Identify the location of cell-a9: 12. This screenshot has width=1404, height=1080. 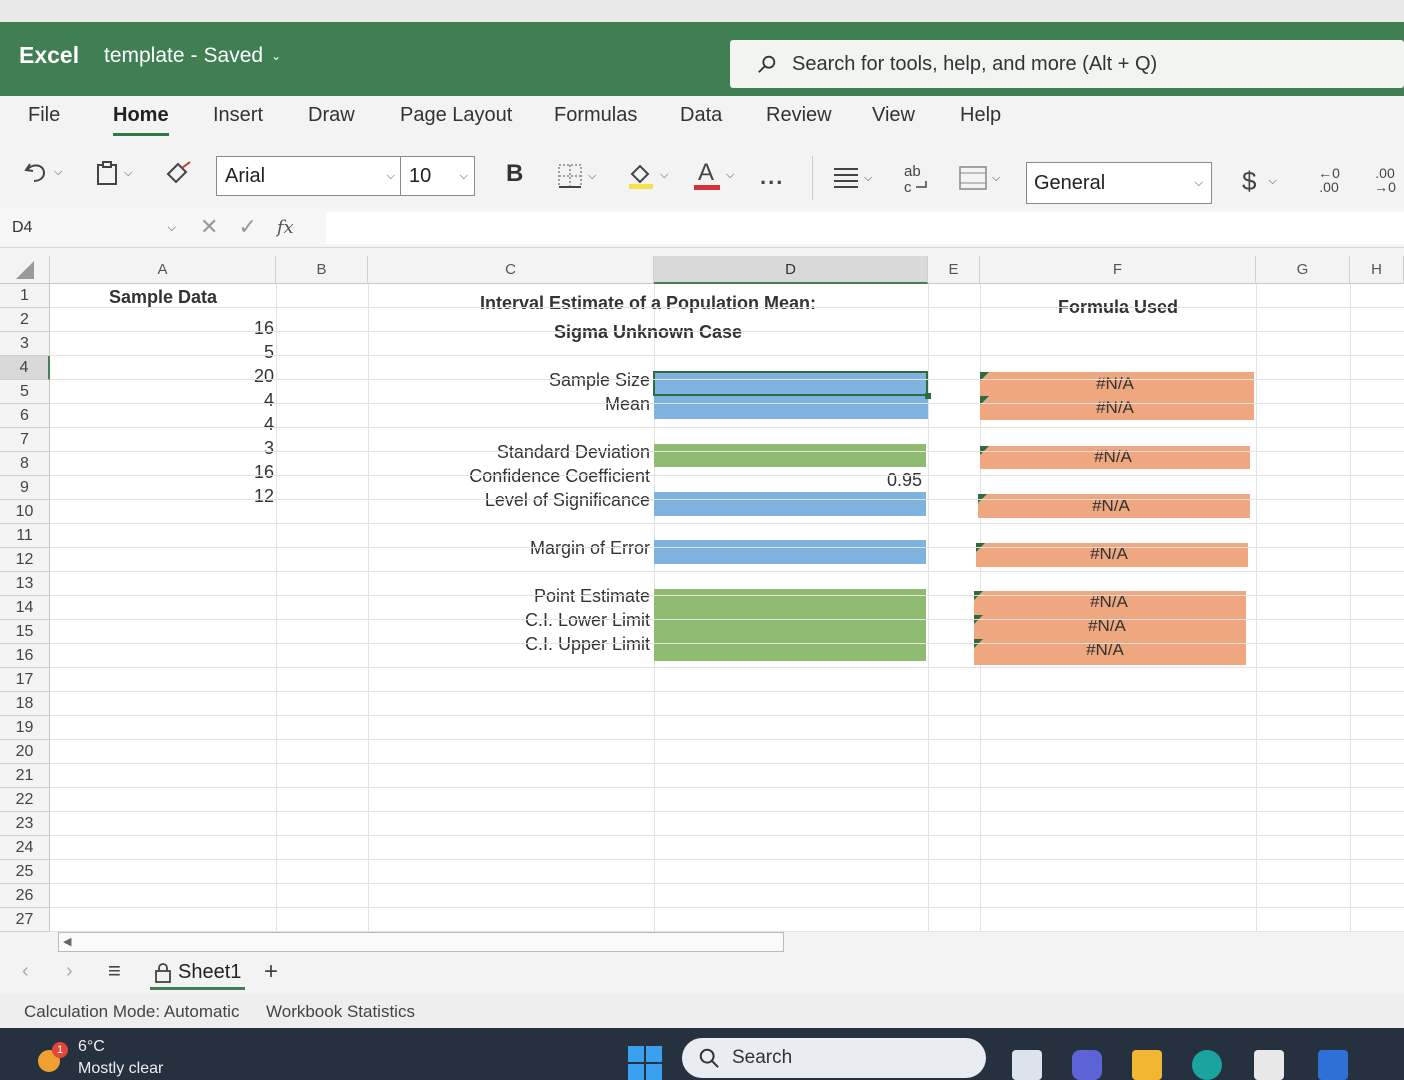
(217, 496).